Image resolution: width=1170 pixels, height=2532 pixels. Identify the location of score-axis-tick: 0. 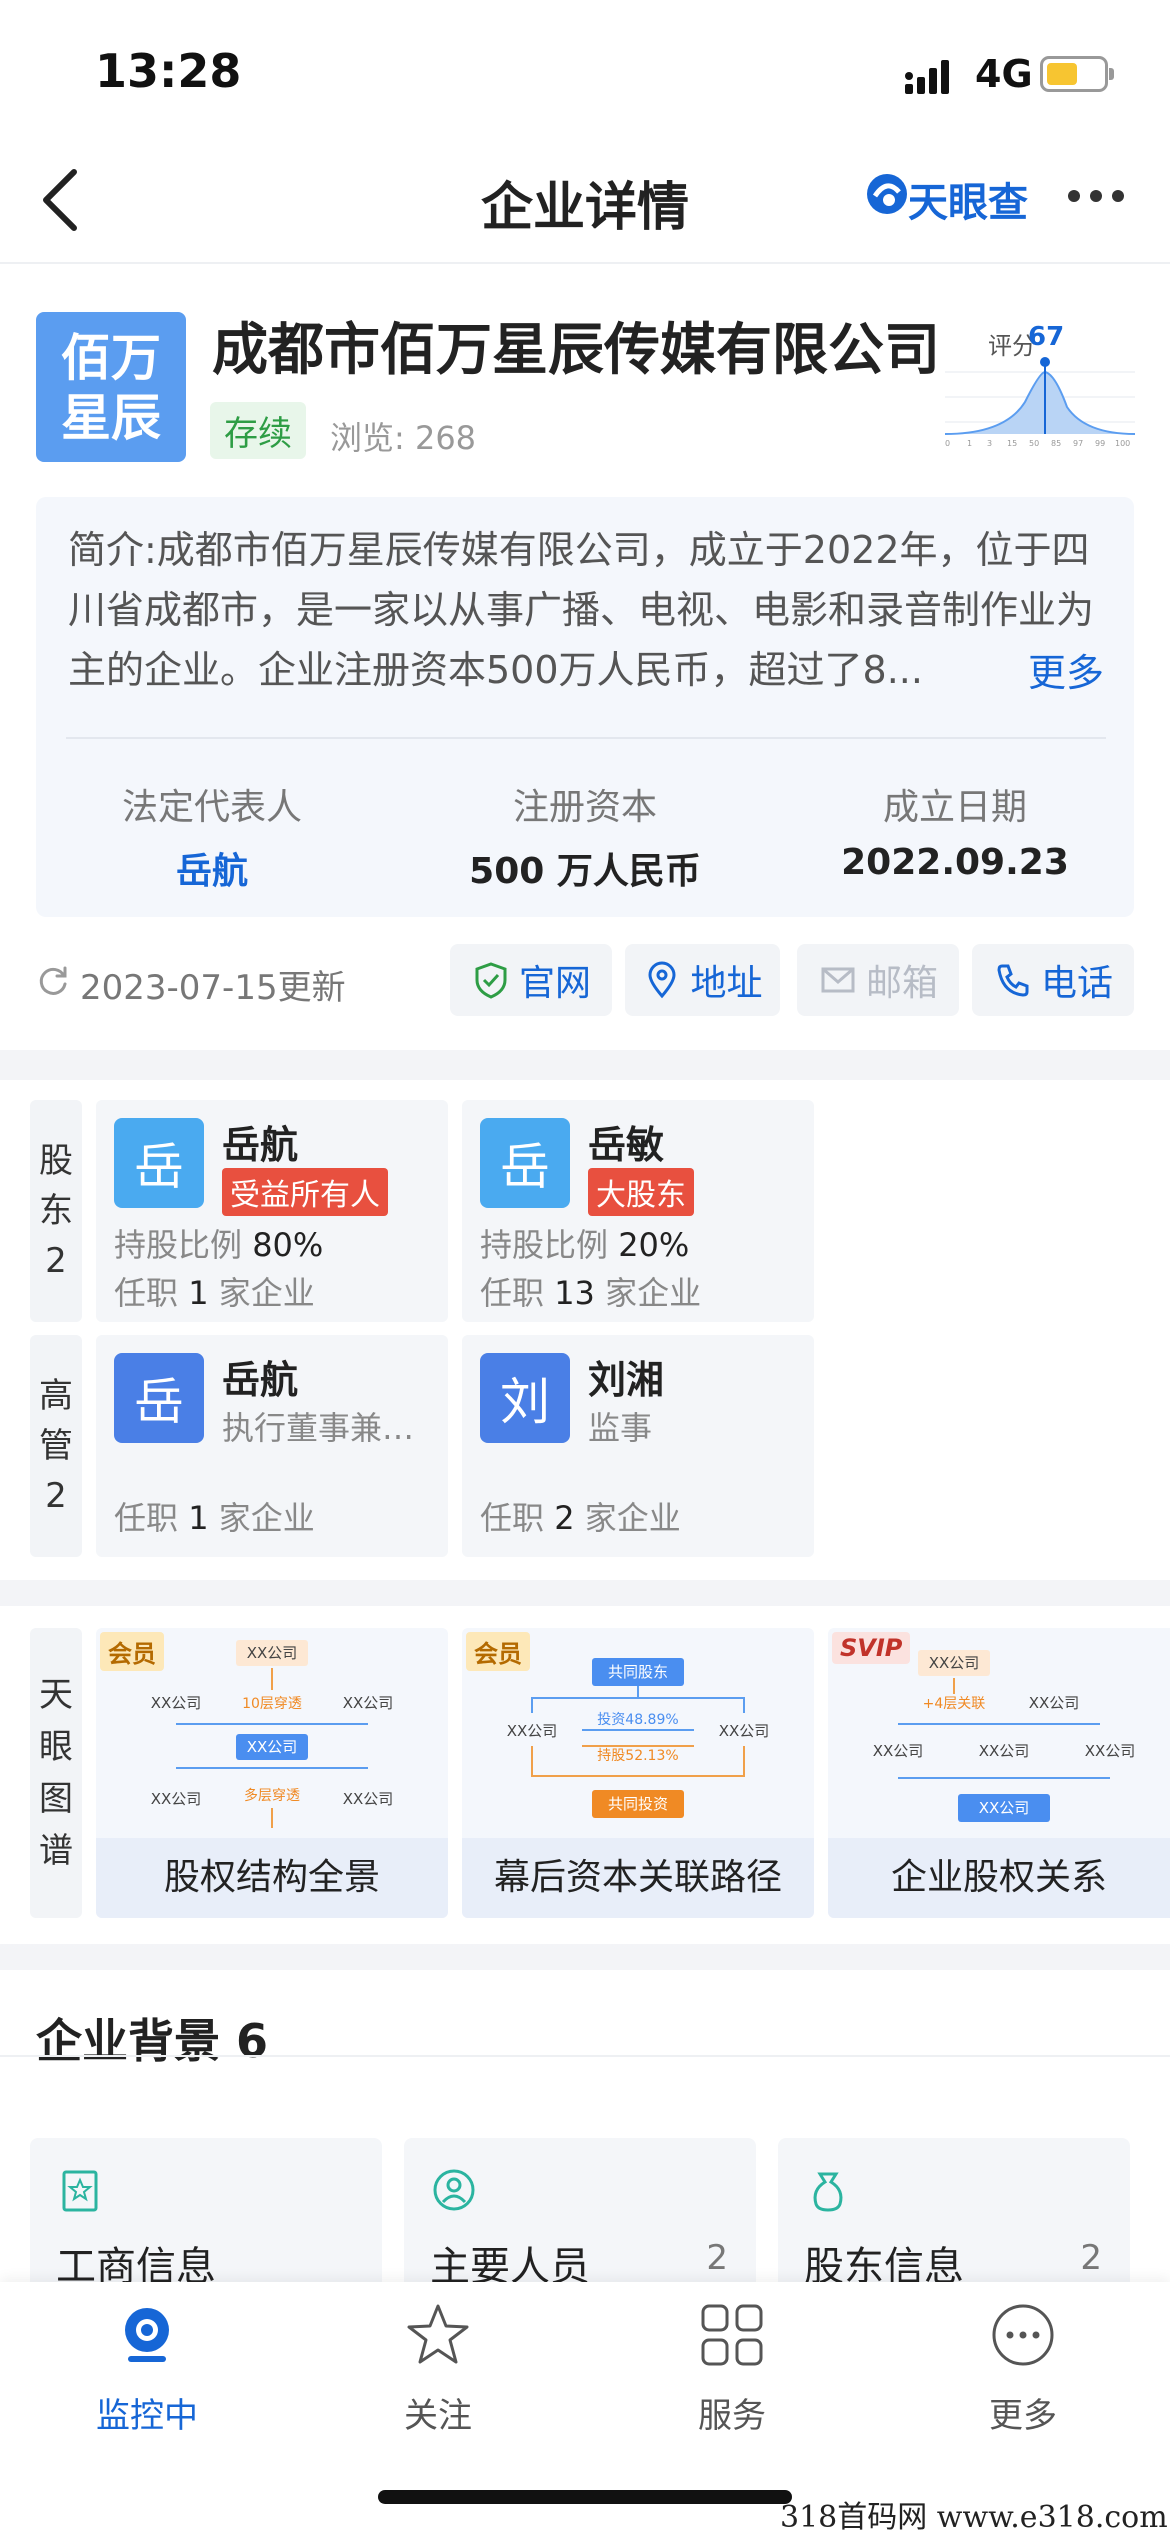
(947, 443).